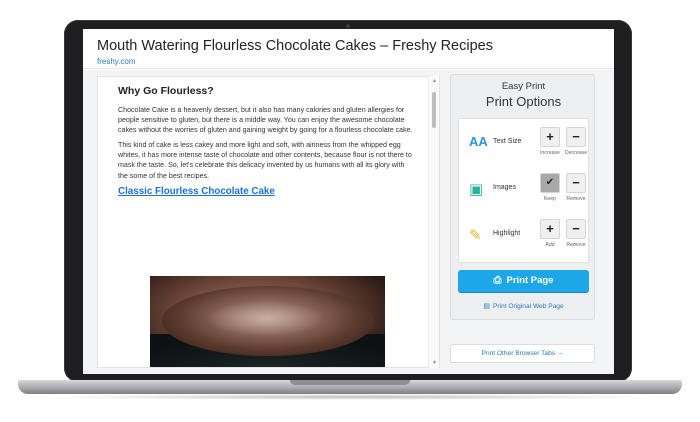  What do you see at coordinates (550, 137) in the screenshot?
I see `text-size-increase-button: +` at bounding box center [550, 137].